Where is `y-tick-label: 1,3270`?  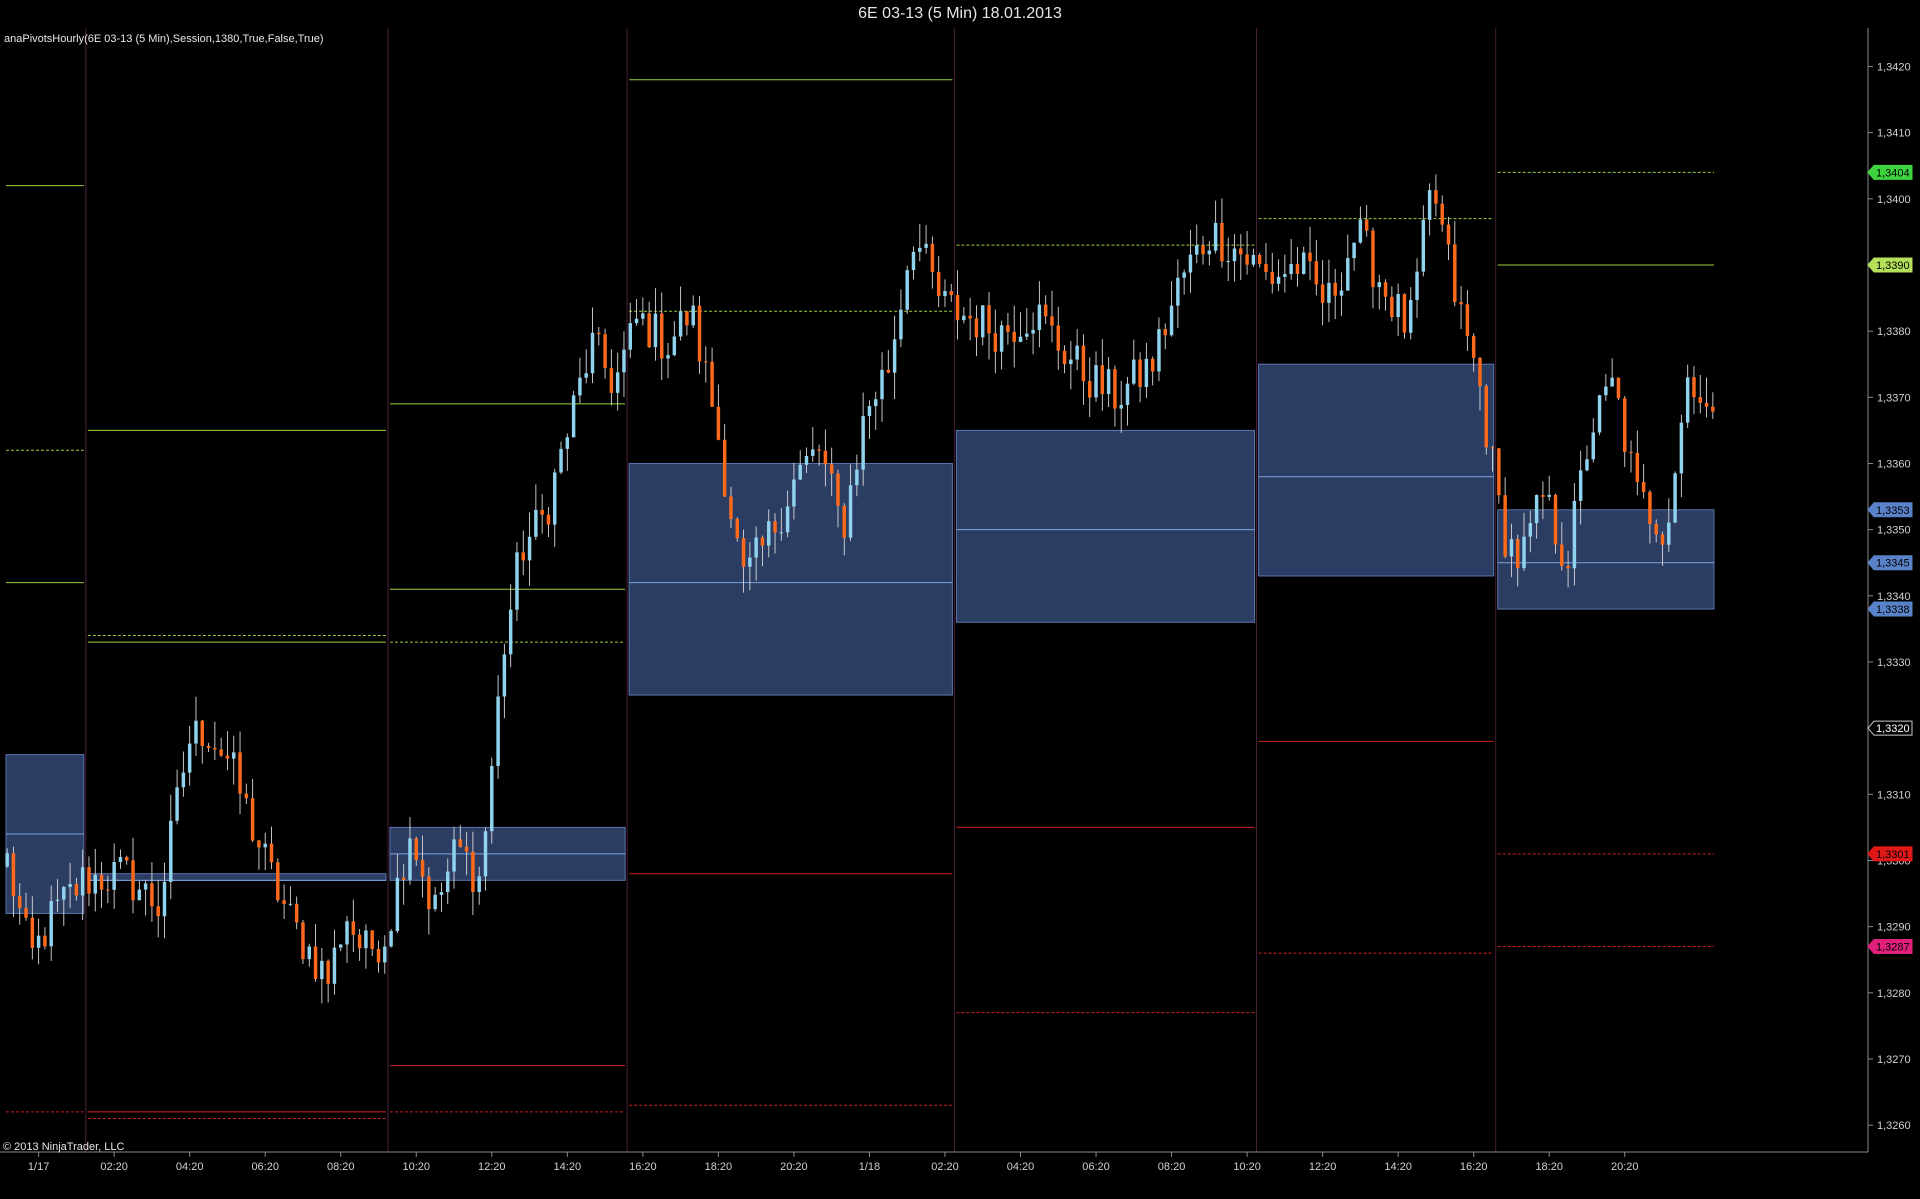
y-tick-label: 1,3270 is located at coordinates (1894, 1060).